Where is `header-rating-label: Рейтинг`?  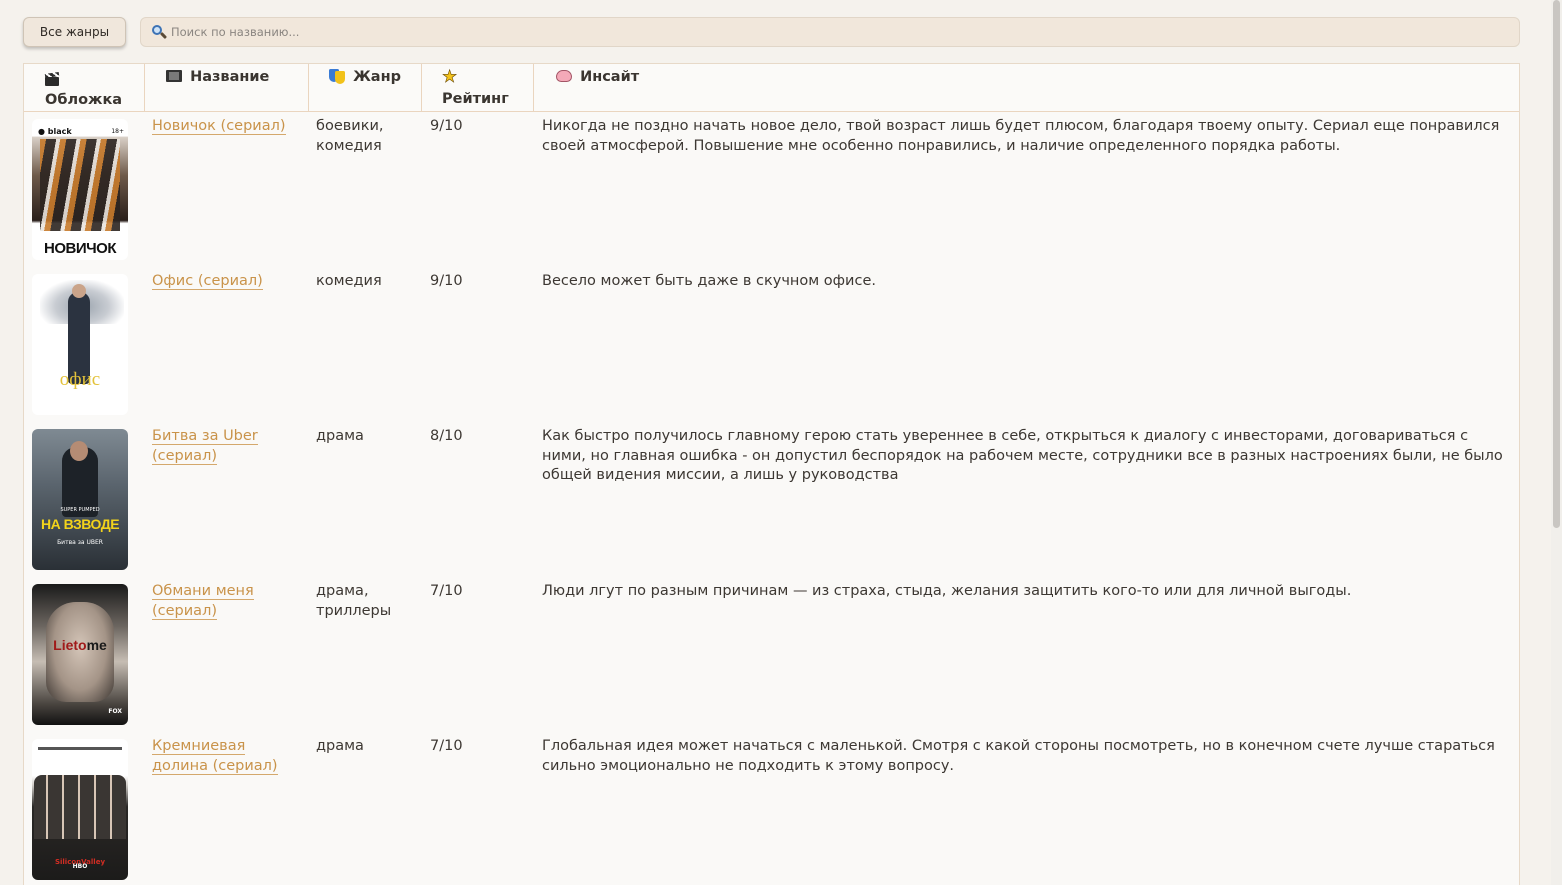 header-rating-label: Рейтинг is located at coordinates (475, 99).